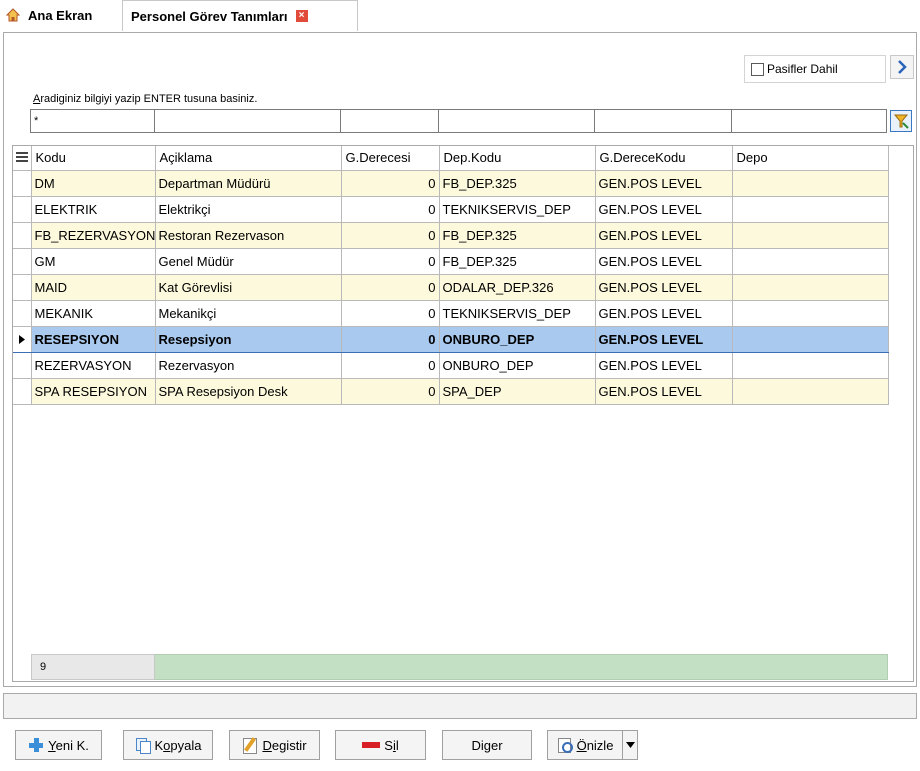 This screenshot has width=920, height=771. What do you see at coordinates (810, 158) in the screenshot?
I see `column-header-depo: Depo` at bounding box center [810, 158].